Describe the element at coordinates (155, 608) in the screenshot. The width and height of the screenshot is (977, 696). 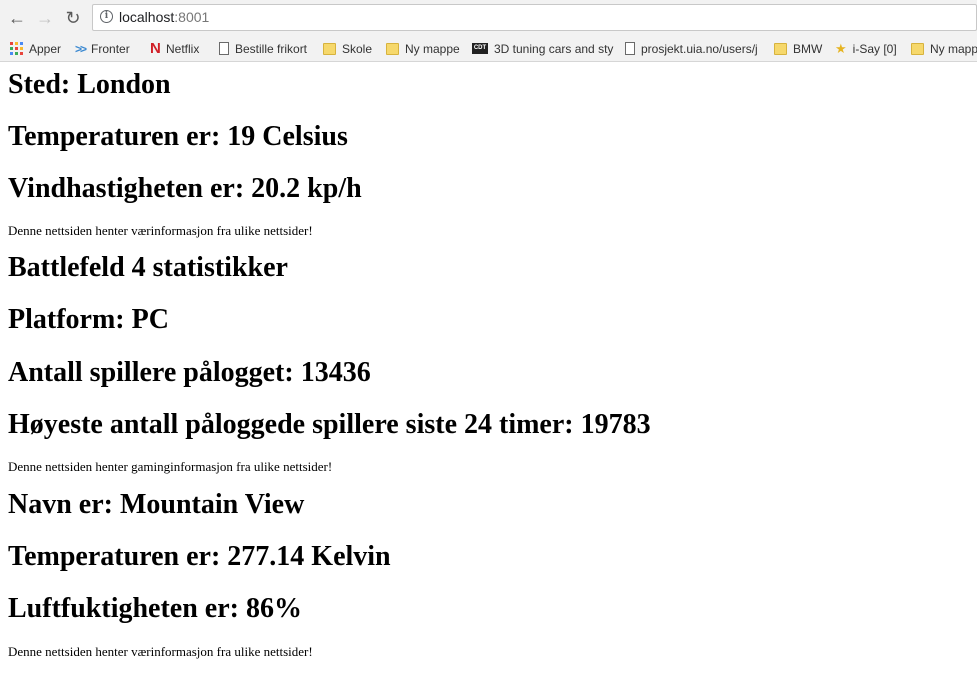
I see `weather2-humidity: Luftfuktigheten er: 86%` at that location.